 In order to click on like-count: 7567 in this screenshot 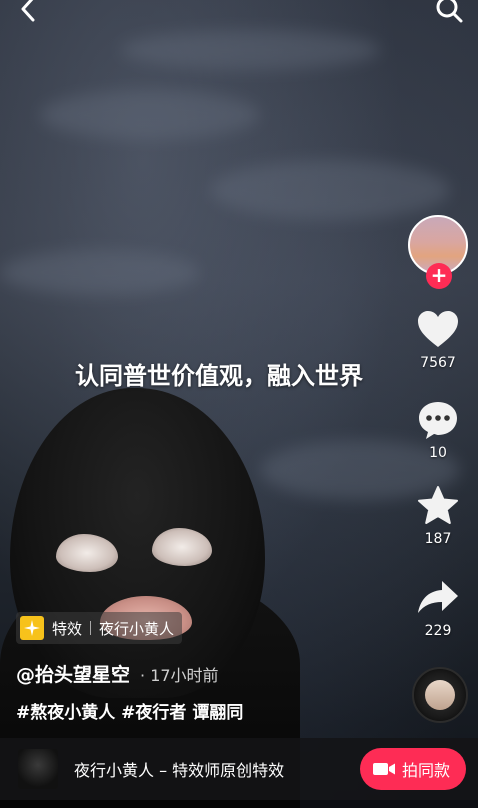, I will do `click(438, 363)`.